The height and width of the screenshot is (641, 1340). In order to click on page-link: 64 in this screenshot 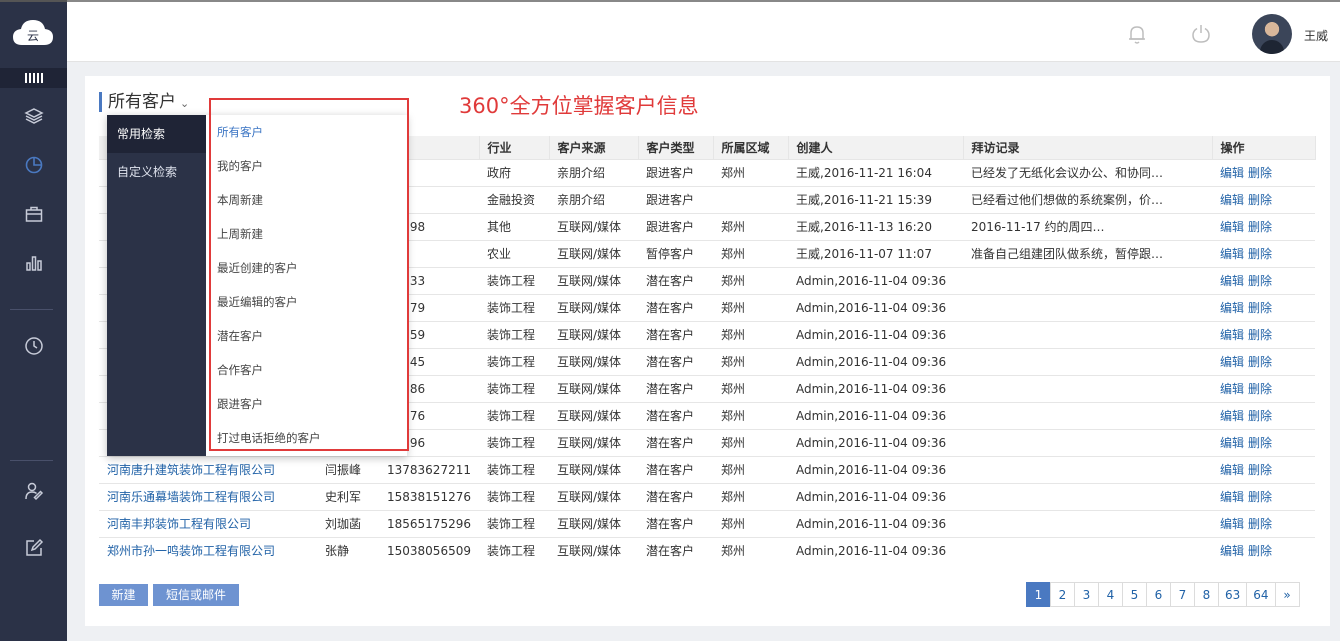, I will do `click(1261, 594)`.